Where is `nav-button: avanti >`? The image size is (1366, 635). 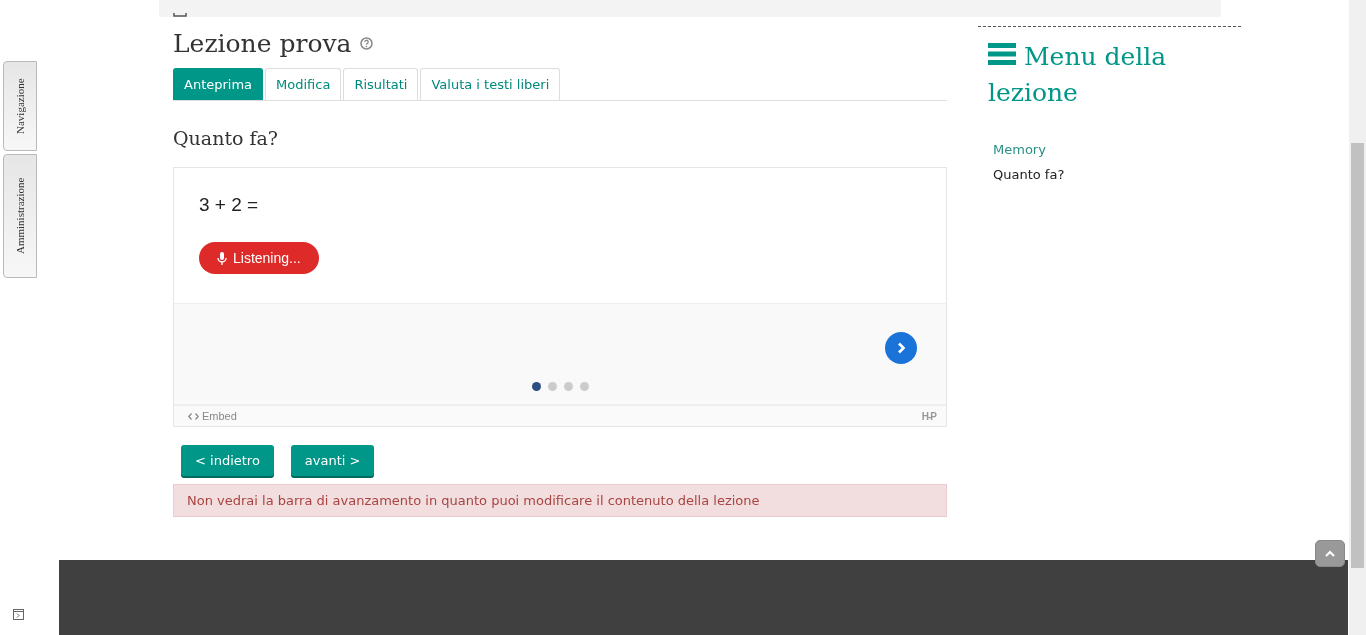 nav-button: avanti > is located at coordinates (332, 460).